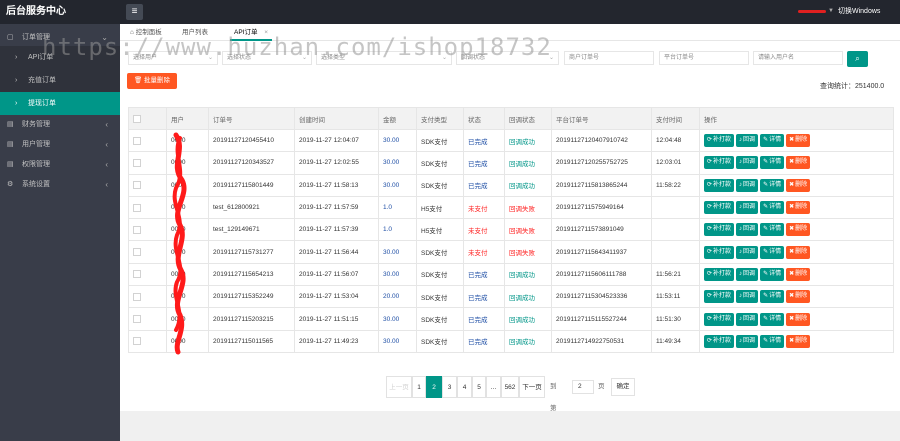  What do you see at coordinates (152, 81) in the screenshot?
I see `batch-delete-button: 🗑 批量删除` at bounding box center [152, 81].